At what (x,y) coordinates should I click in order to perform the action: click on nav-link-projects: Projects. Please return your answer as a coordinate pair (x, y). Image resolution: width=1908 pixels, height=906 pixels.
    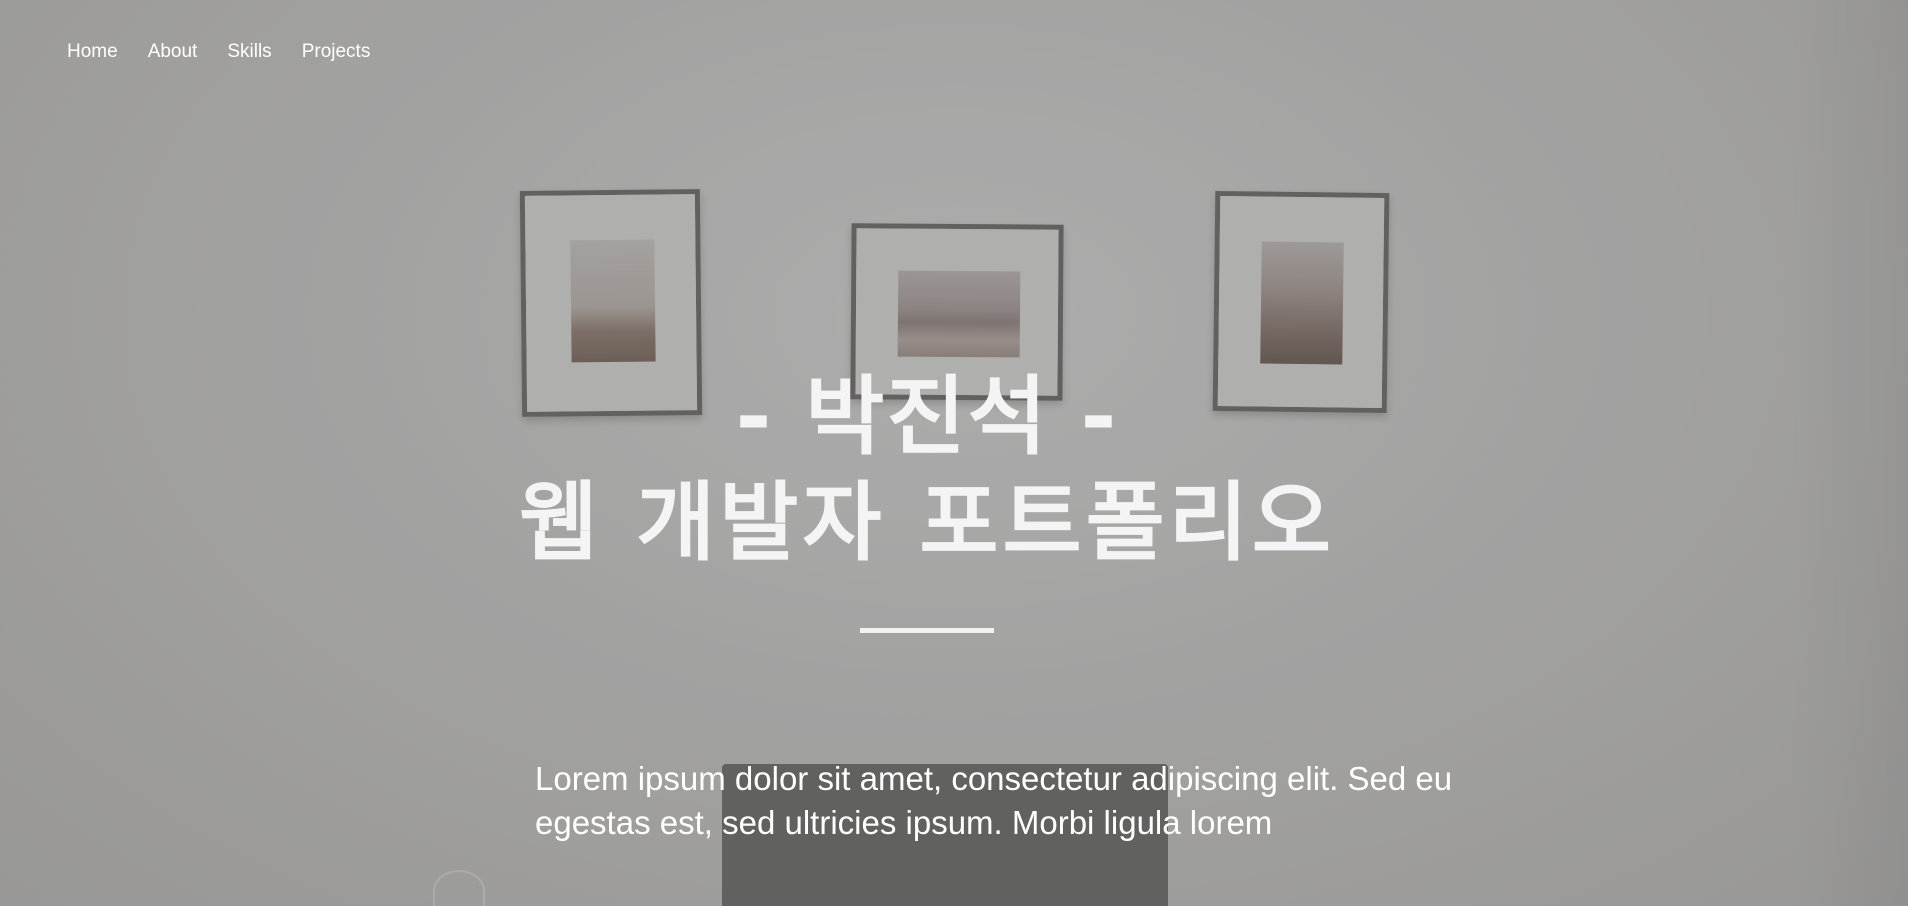
    Looking at the image, I should click on (336, 52).